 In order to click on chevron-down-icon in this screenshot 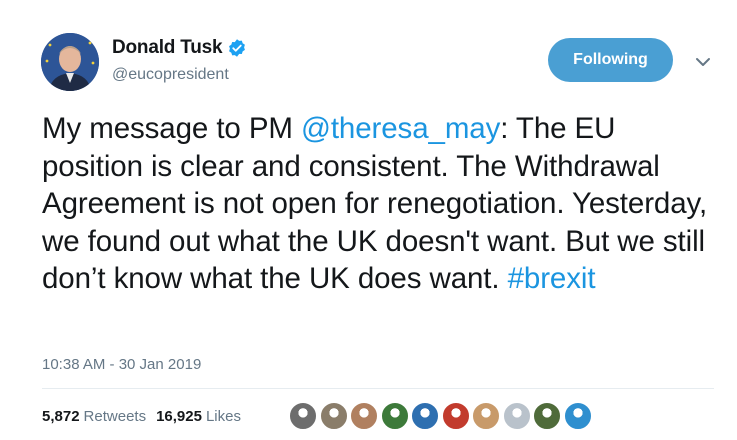, I will do `click(703, 61)`.